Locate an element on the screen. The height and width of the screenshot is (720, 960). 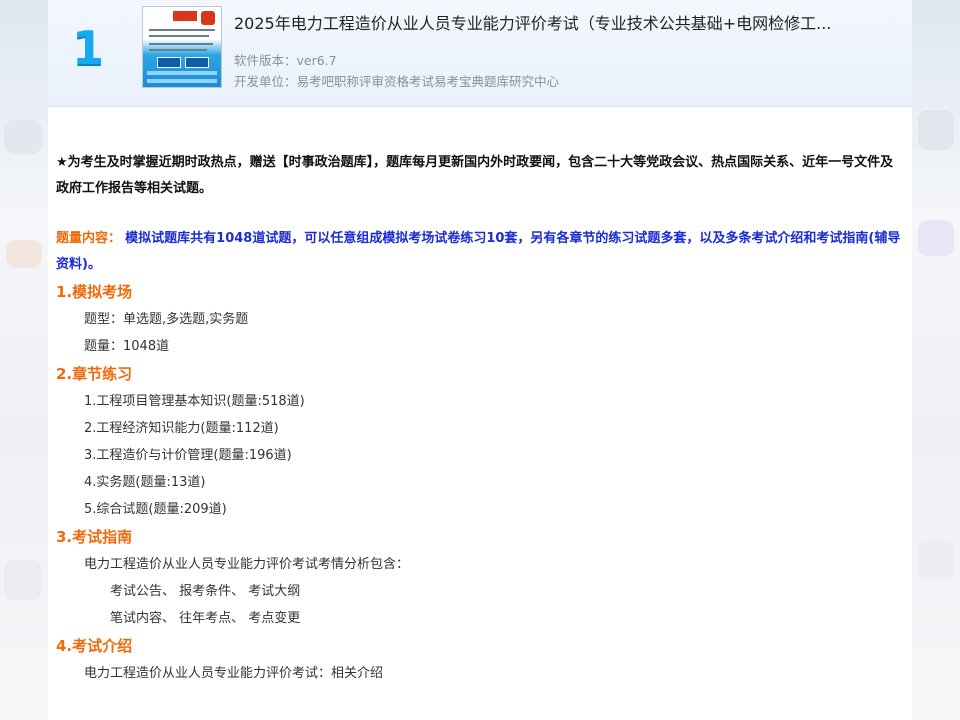
chapter-item: 3.工程造价与计价管理(题量:196道) is located at coordinates (188, 455).